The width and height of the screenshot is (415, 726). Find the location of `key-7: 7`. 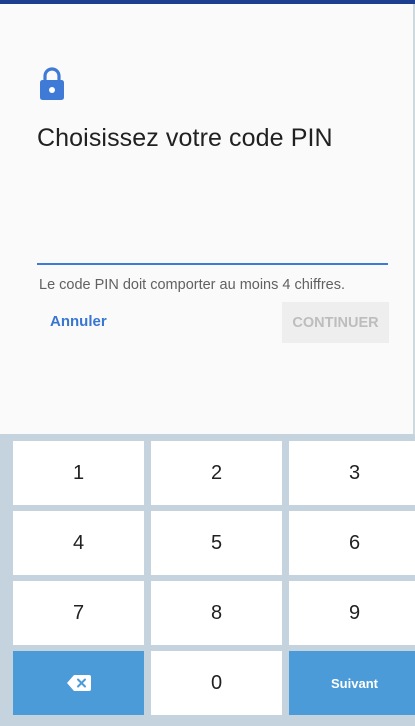

key-7: 7 is located at coordinates (78, 613).